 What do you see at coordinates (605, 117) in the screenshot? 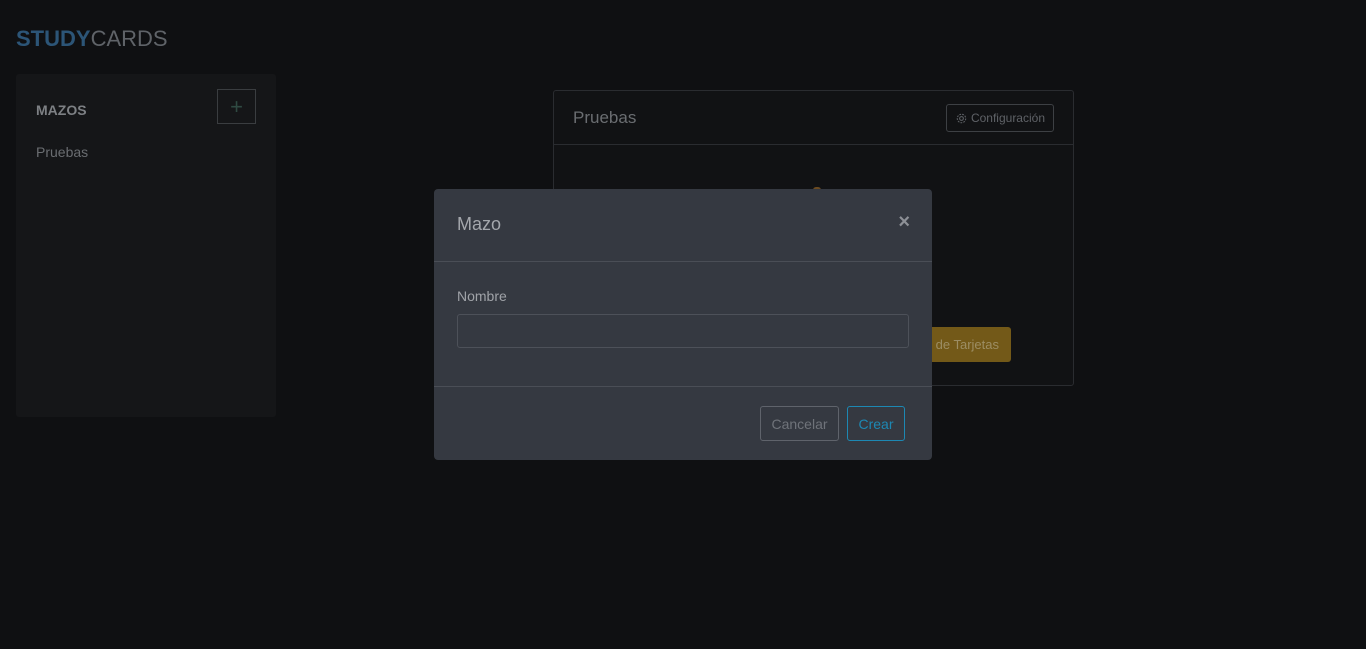
I see `deck-title: Pruebas` at bounding box center [605, 117].